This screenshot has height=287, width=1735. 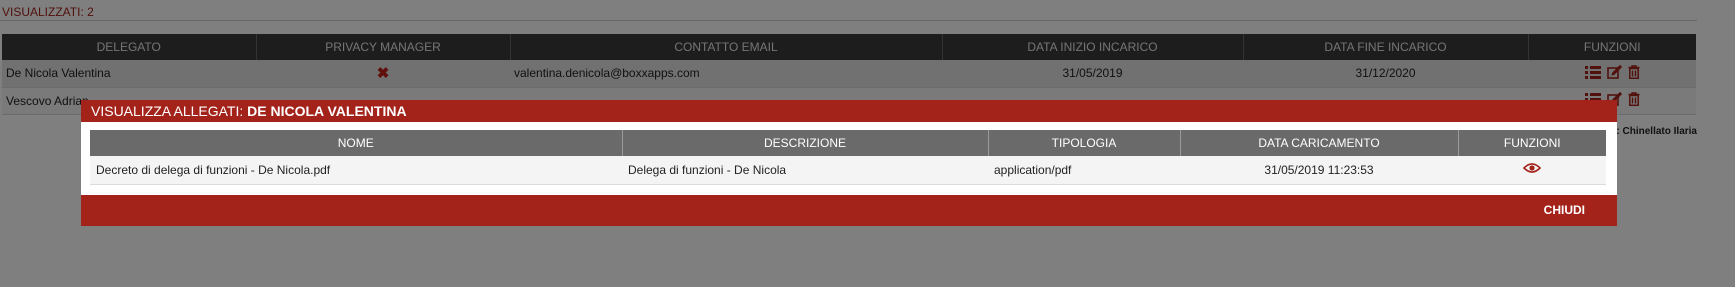 What do you see at coordinates (1564, 210) in the screenshot?
I see `close-button: CHIUDI` at bounding box center [1564, 210].